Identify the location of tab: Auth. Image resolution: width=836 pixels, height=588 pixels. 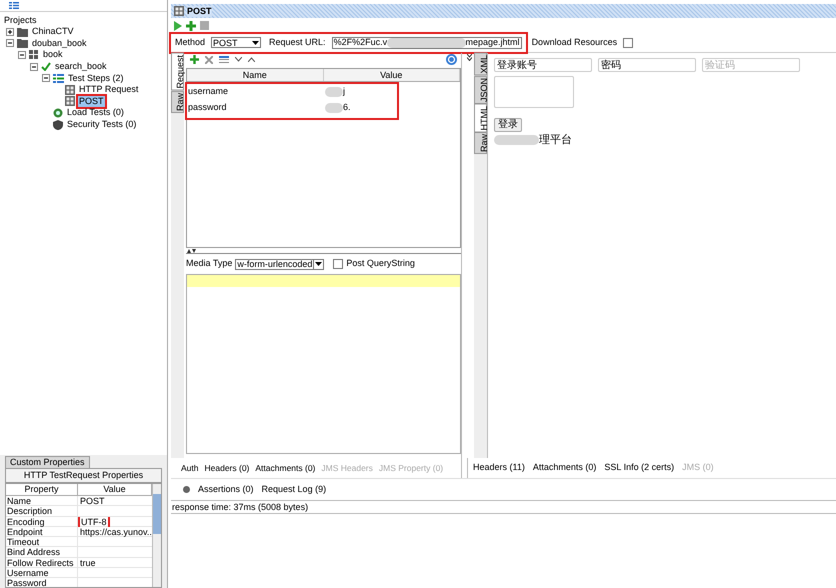
(189, 468).